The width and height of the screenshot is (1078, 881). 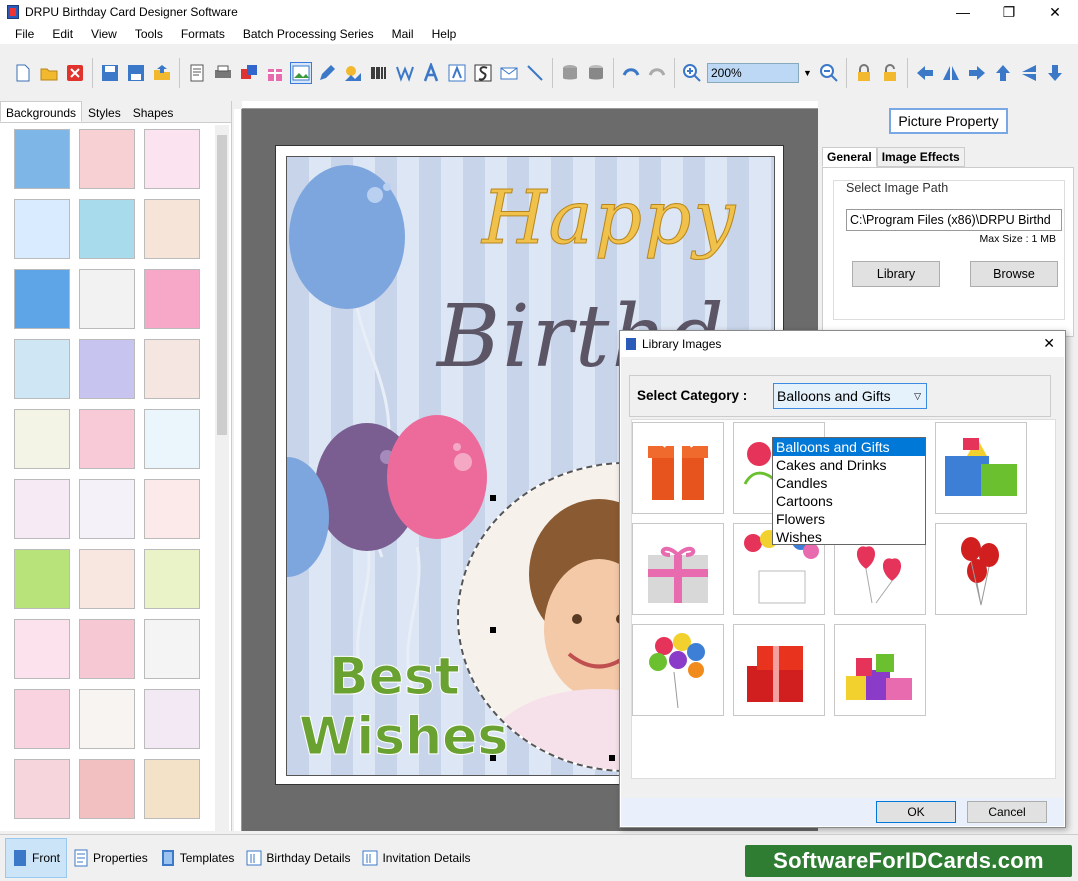 What do you see at coordinates (275, 73) in the screenshot?
I see `gift-icon` at bounding box center [275, 73].